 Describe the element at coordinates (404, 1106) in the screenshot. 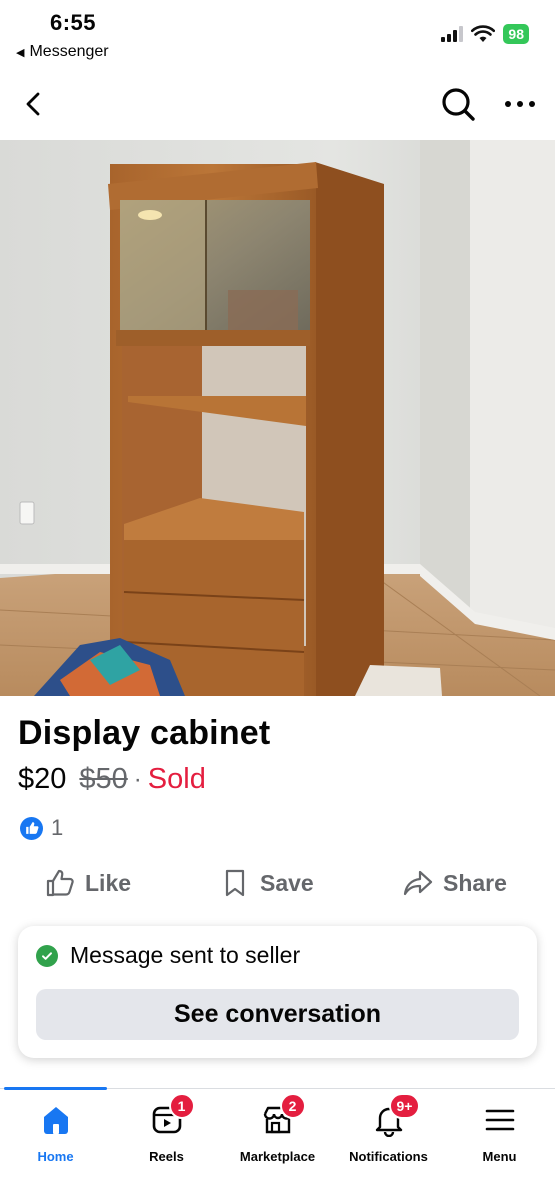

I see `notifications-badge: 9+` at that location.